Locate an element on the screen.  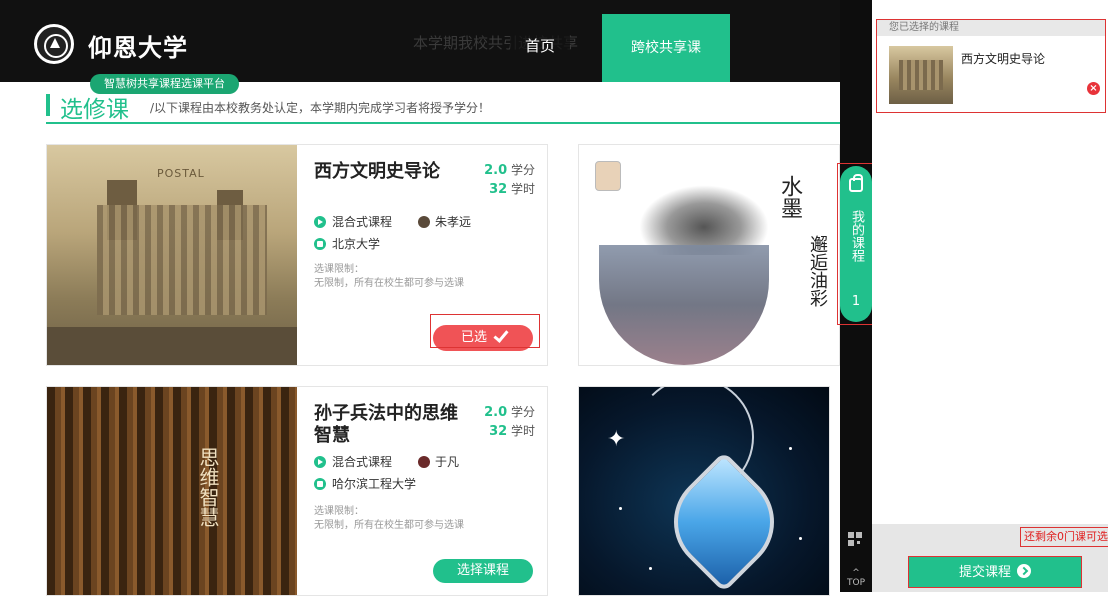
section-title: 选修课 is located at coordinates (94, 110).